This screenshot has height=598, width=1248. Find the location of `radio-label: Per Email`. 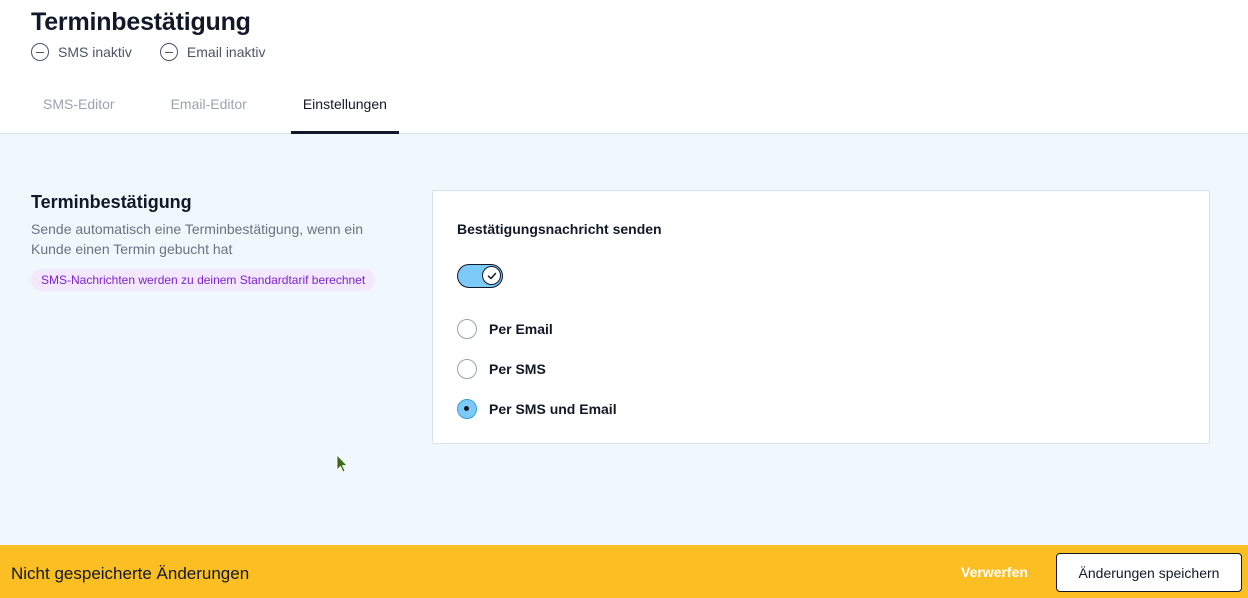

radio-label: Per Email is located at coordinates (521, 329).